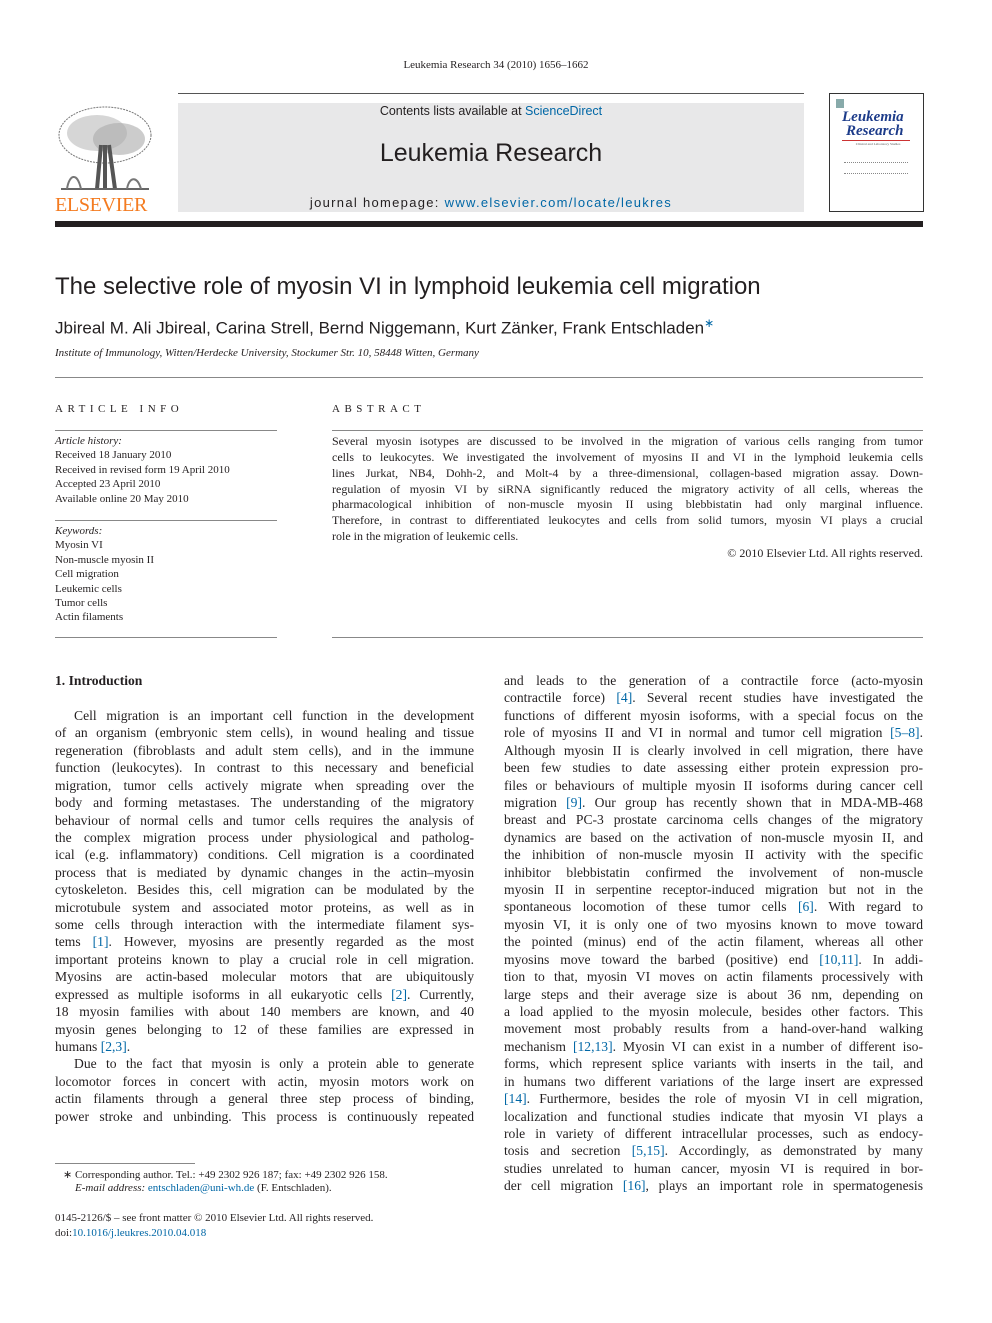 The width and height of the screenshot is (992, 1323). Describe the element at coordinates (806, 906) in the screenshot. I see `citation-link: [6]` at that location.